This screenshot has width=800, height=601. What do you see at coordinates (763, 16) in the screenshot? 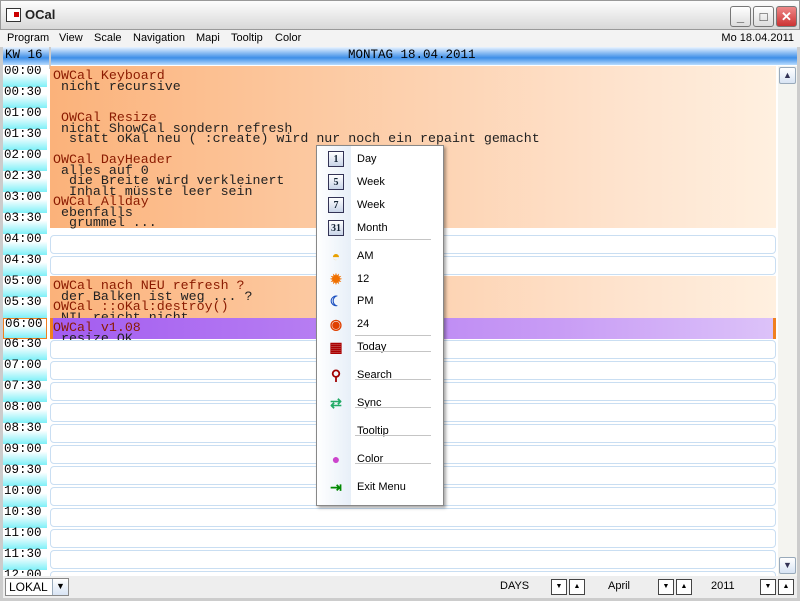
I see `maximize-button: □` at bounding box center [763, 16].